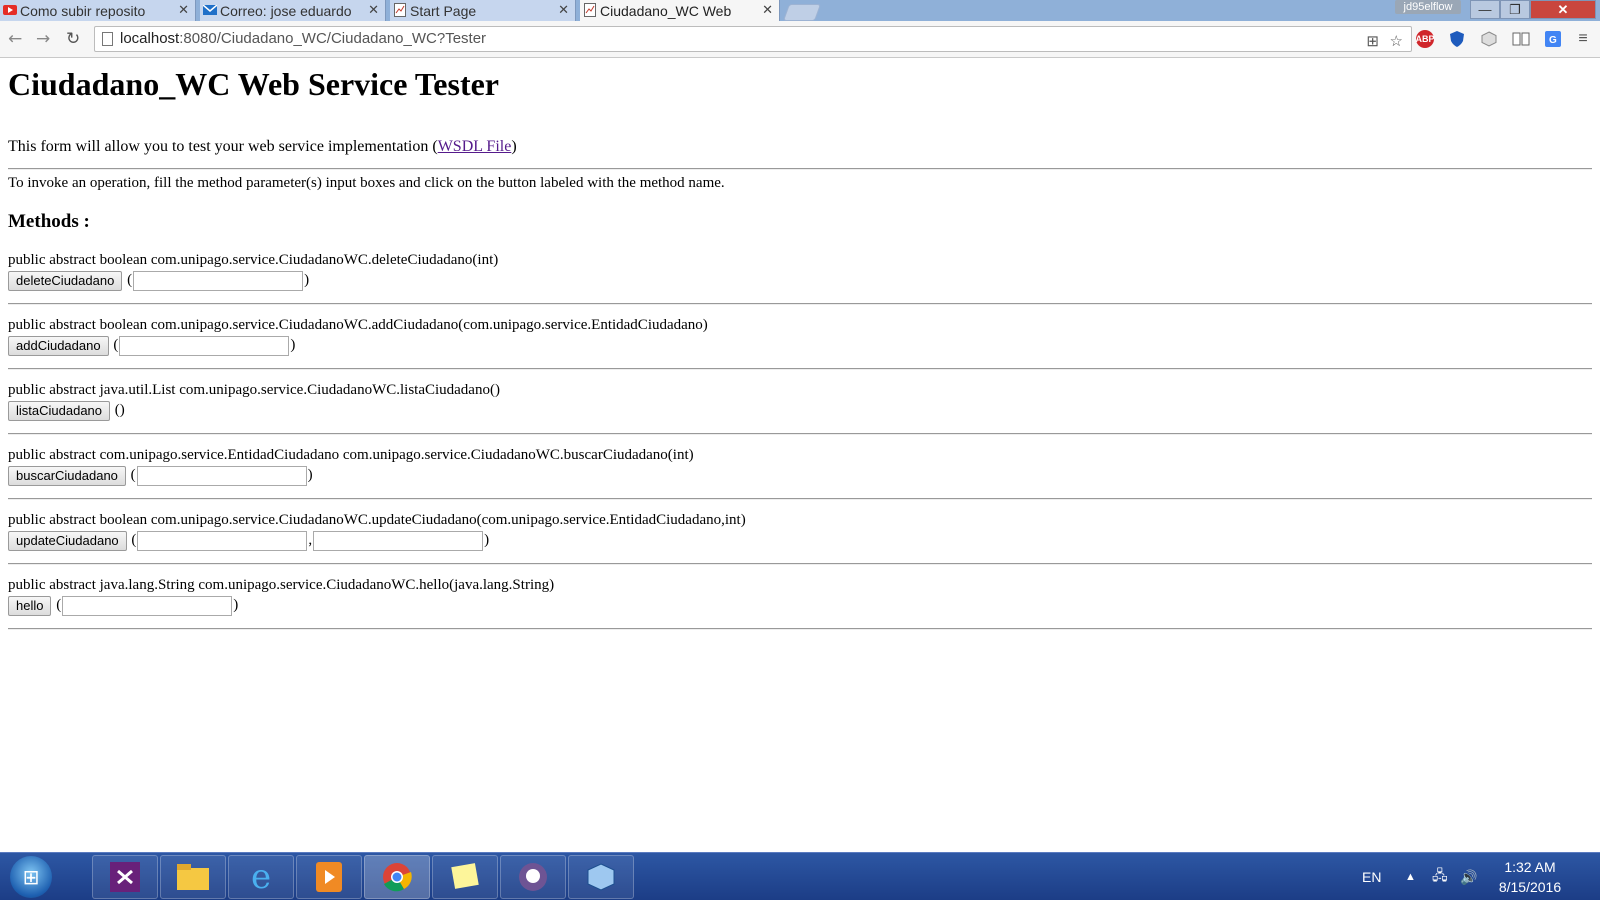 Image resolution: width=1600 pixels, height=901 pixels. Describe the element at coordinates (1428, 7) in the screenshot. I see `user-badge: jd95elflow` at that location.